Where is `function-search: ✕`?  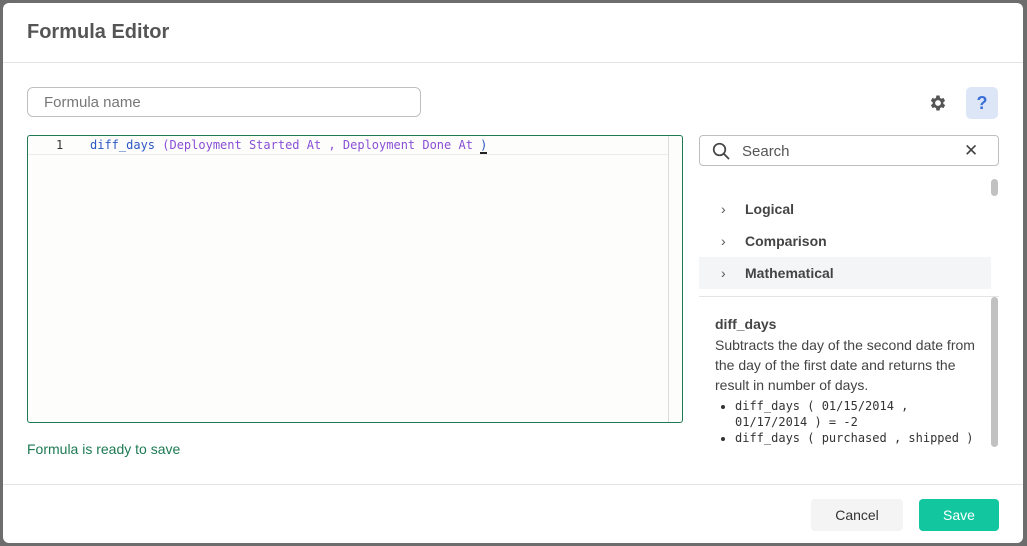
function-search: ✕ is located at coordinates (849, 150).